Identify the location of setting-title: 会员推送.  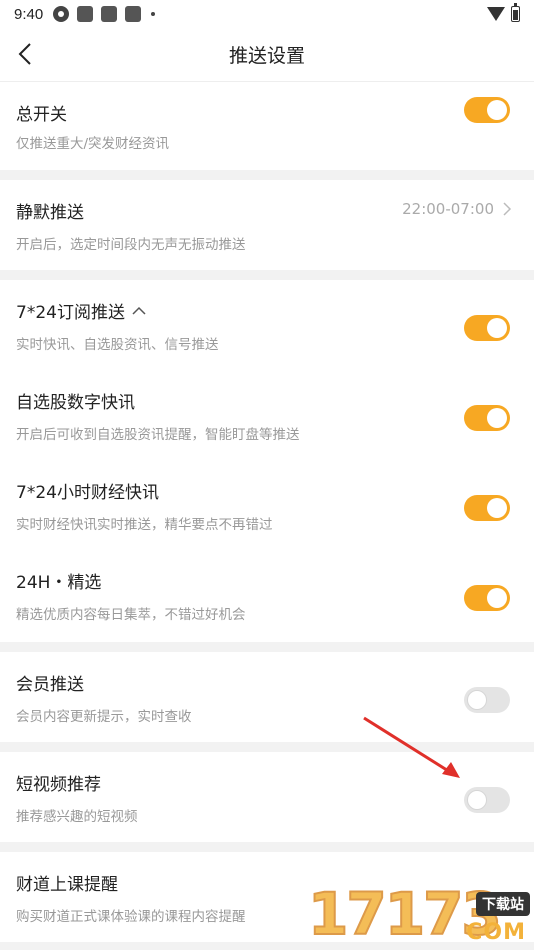
(50, 685).